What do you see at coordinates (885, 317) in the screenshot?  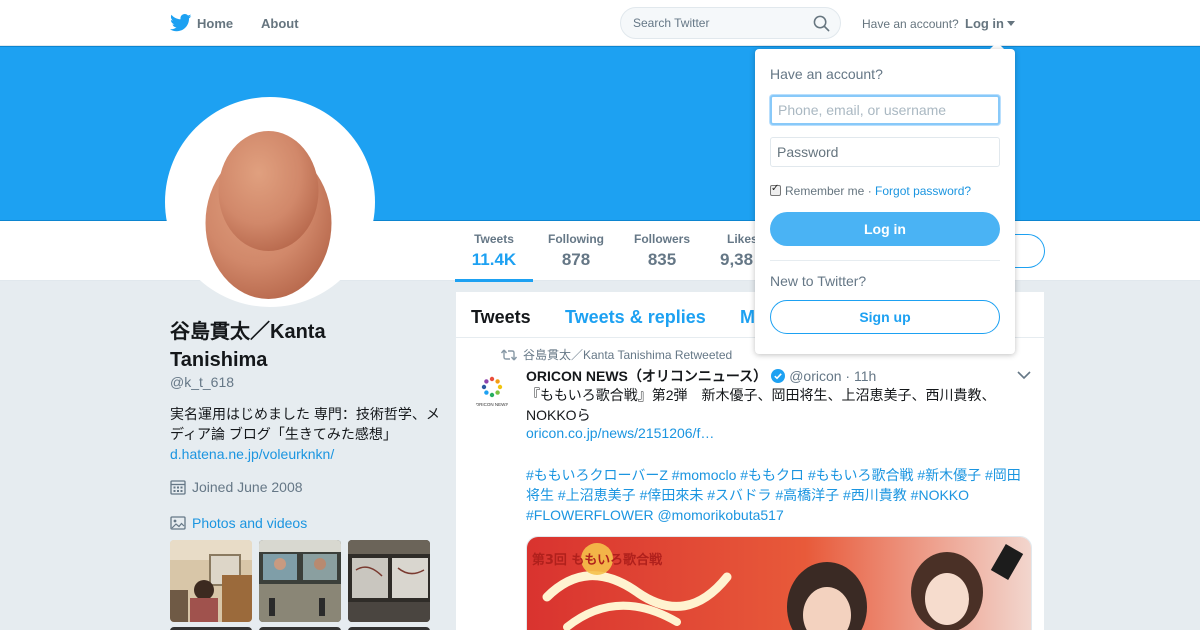 I see `signup-button: Sign up` at bounding box center [885, 317].